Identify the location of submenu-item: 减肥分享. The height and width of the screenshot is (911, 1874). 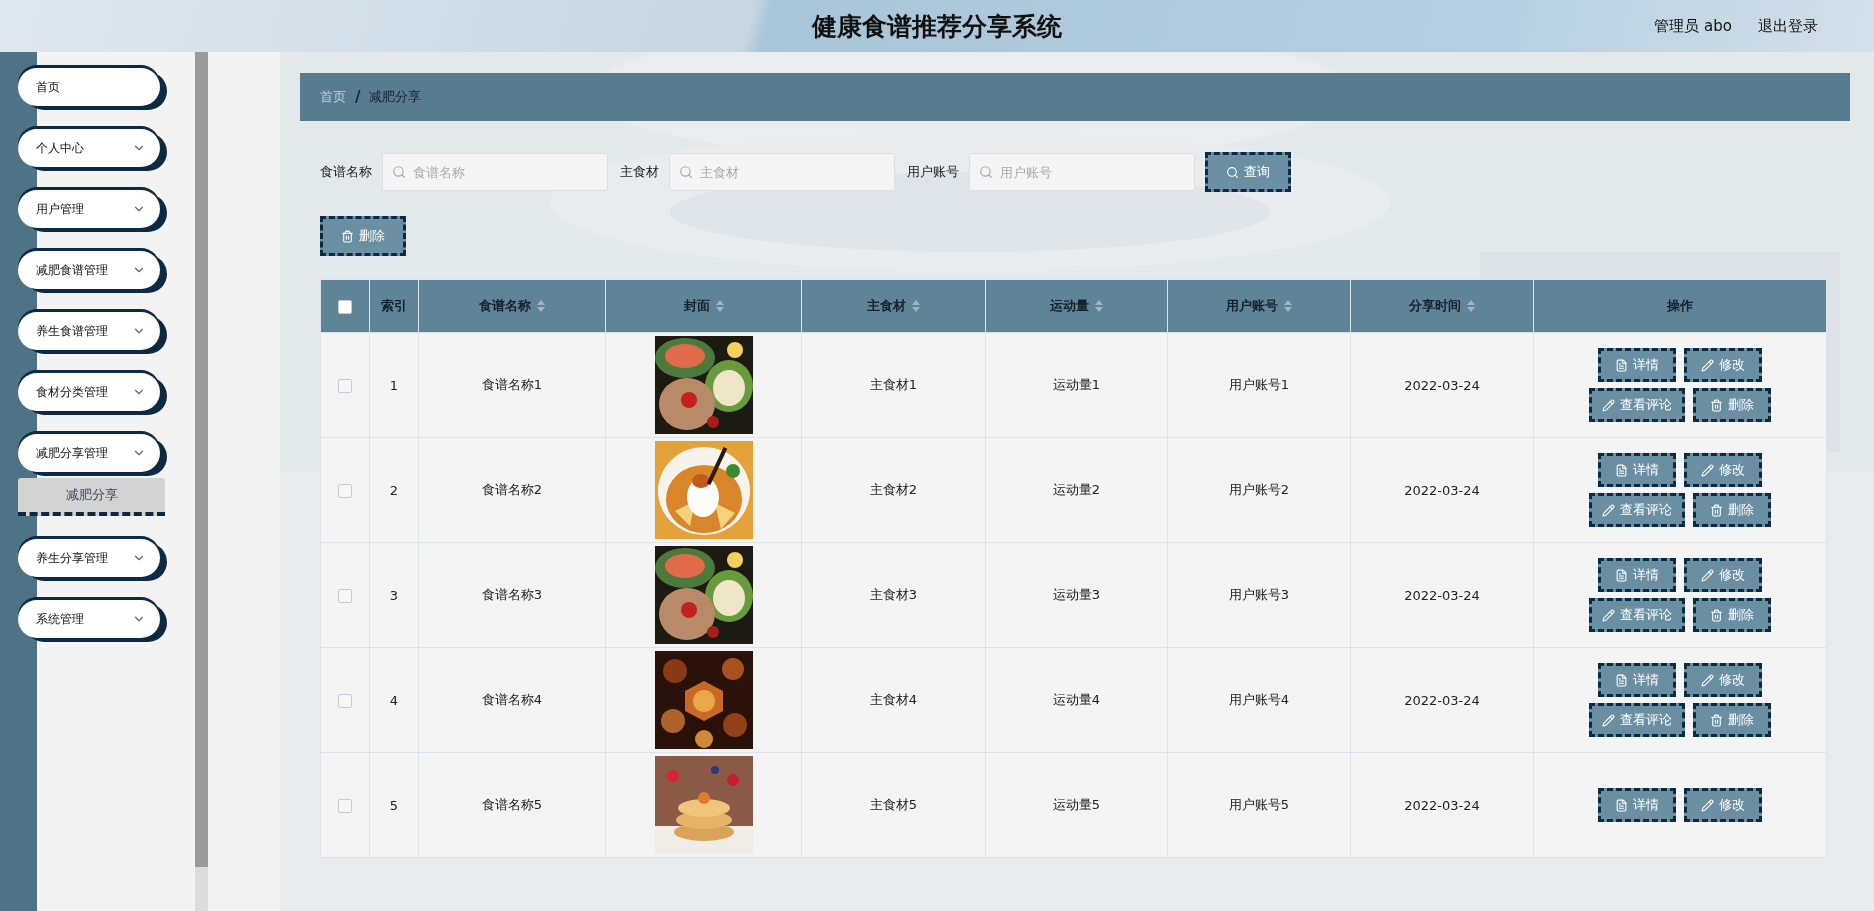
(91, 497).